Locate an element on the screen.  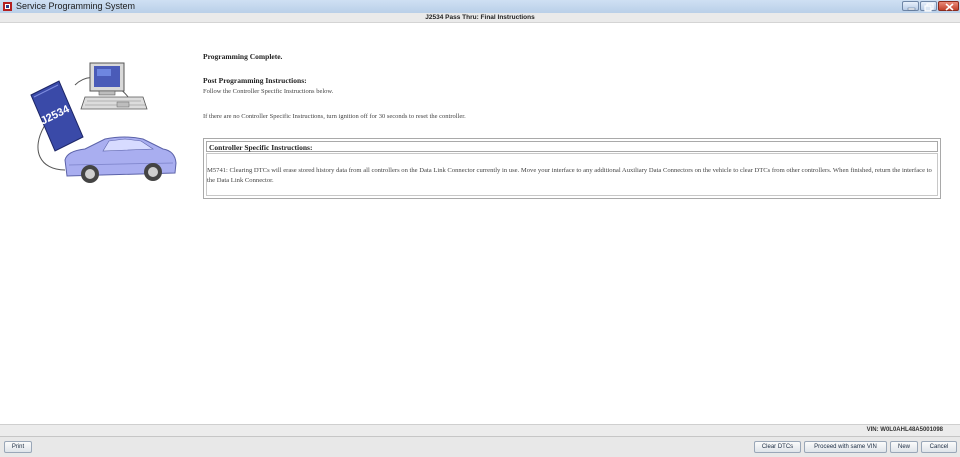
close-icon is located at coordinates (949, 7).